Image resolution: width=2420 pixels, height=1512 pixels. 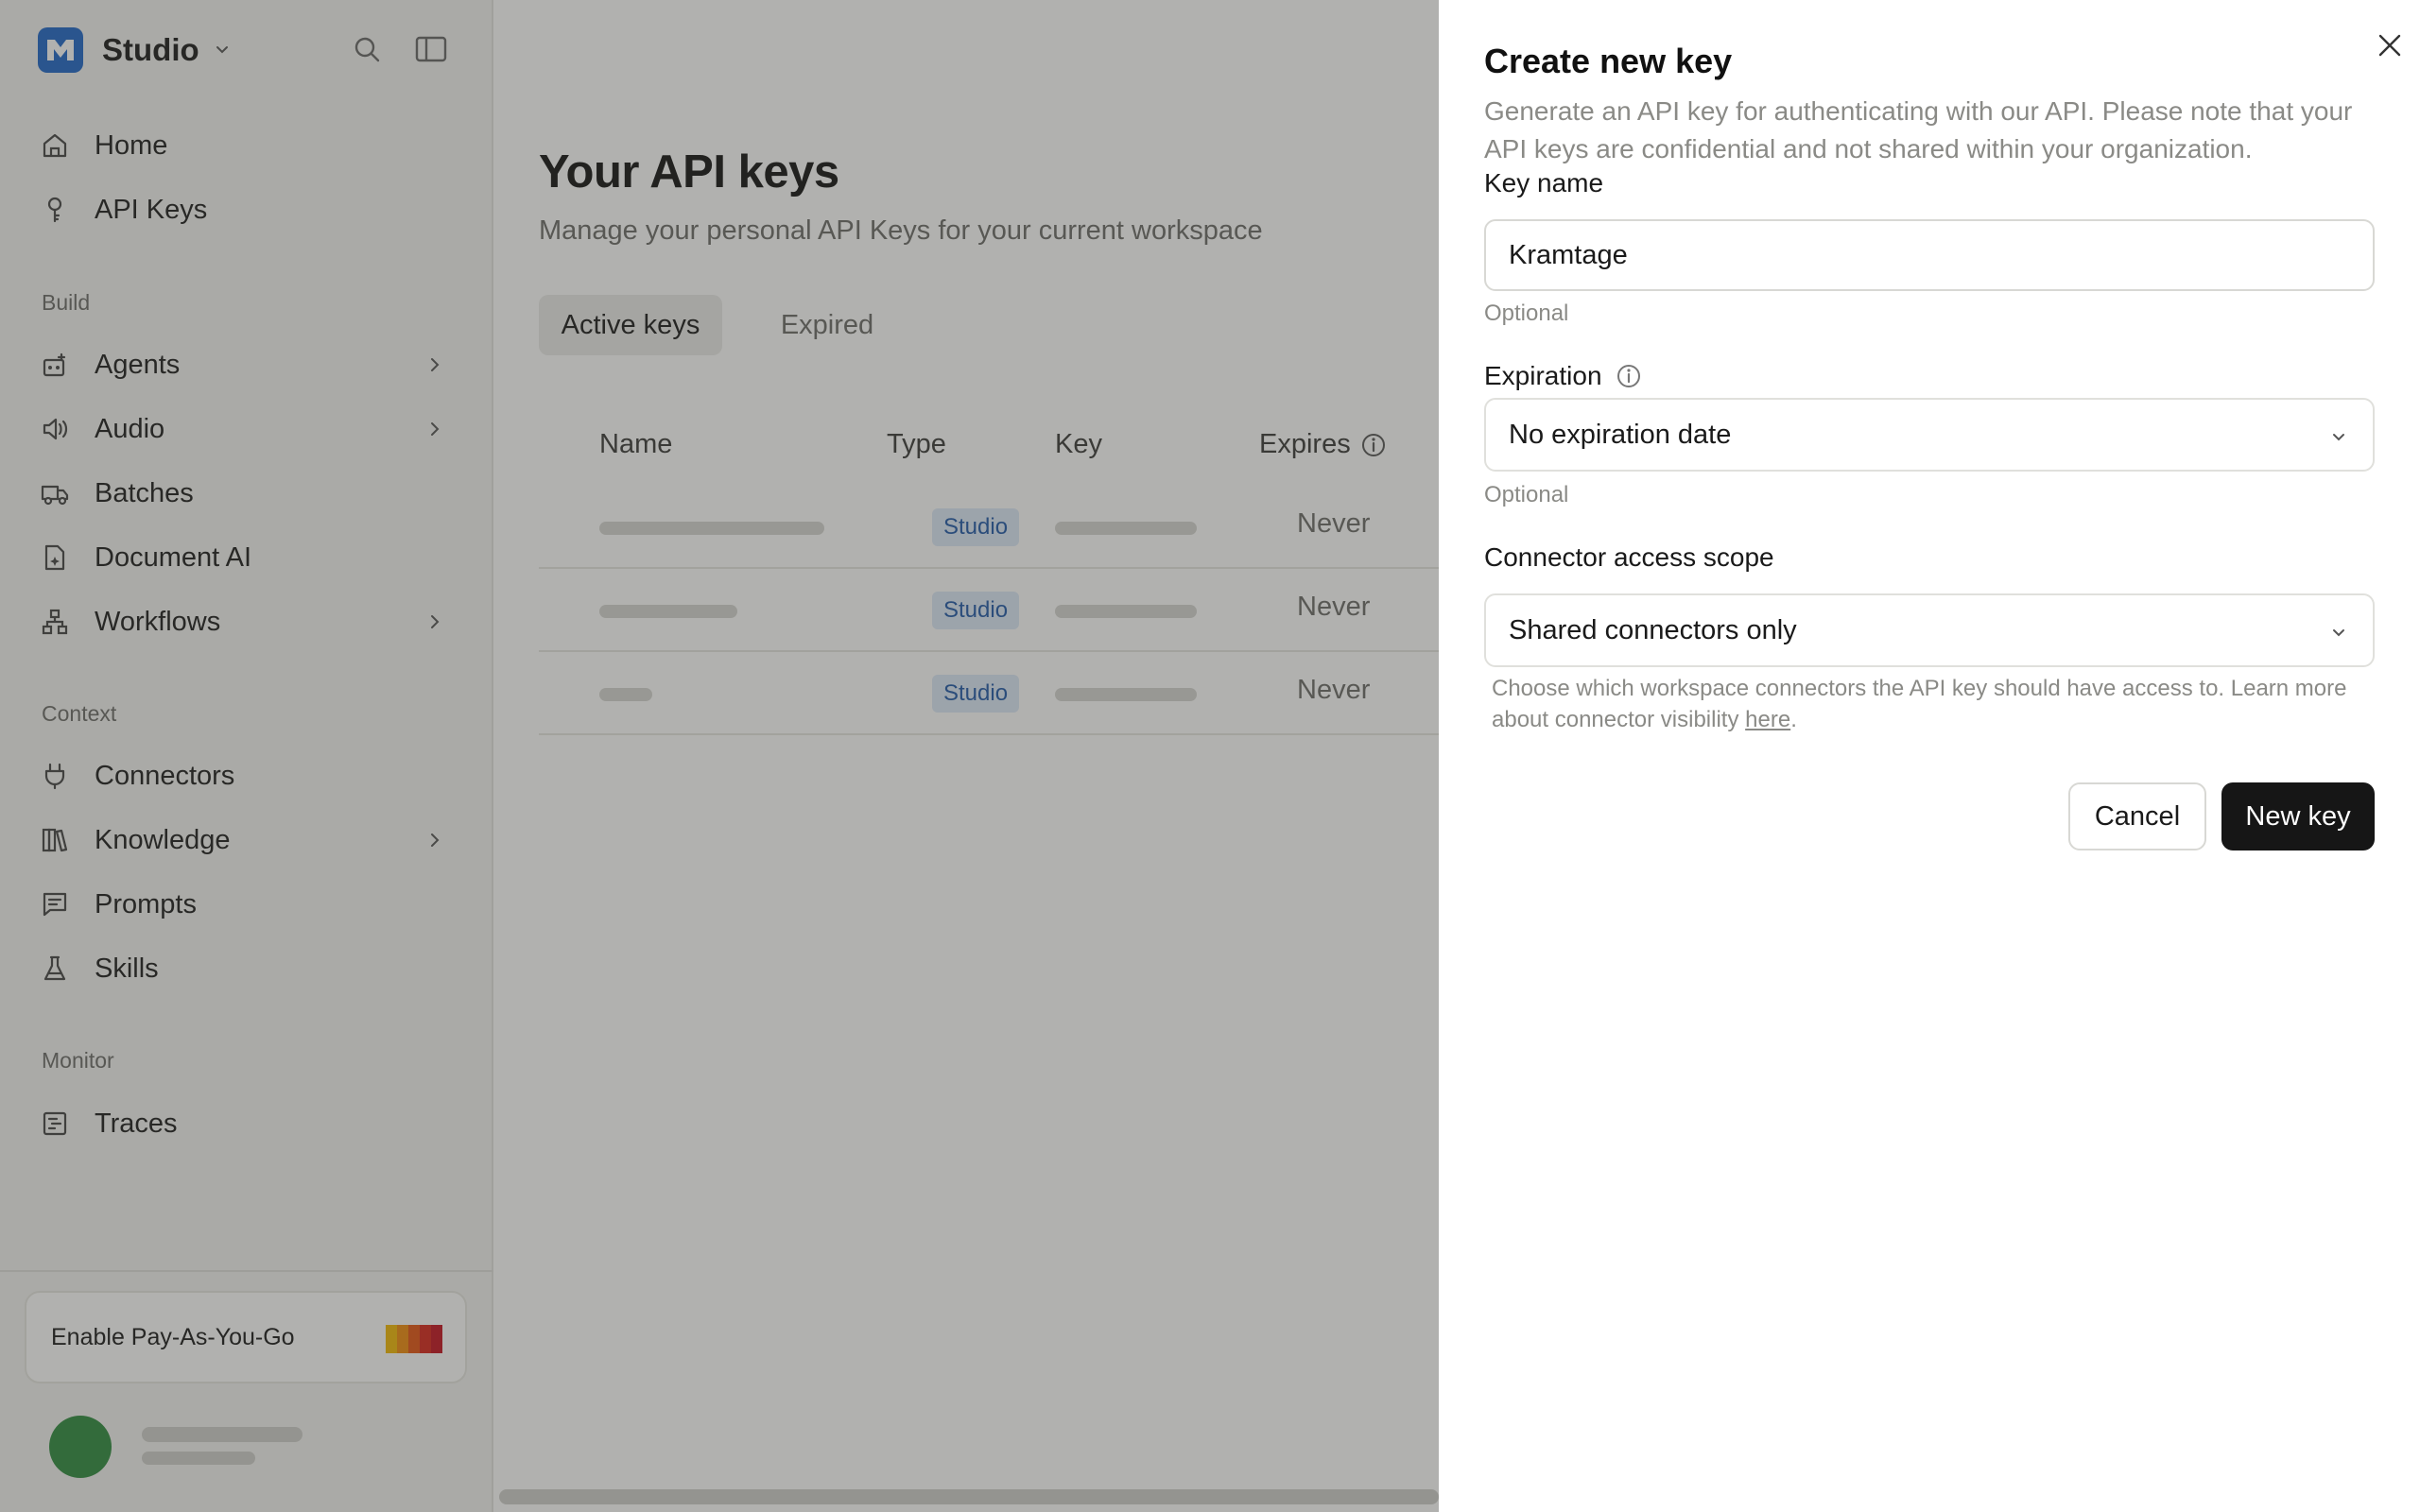 I want to click on connector-scope-selected-value: Shared connectors only, so click(x=1653, y=629).